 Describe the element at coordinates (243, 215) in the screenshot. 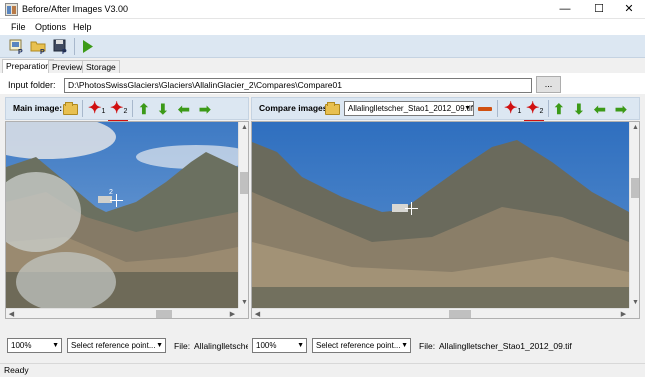

I see `main-vertical-scrollbar: ▲ ▼` at that location.